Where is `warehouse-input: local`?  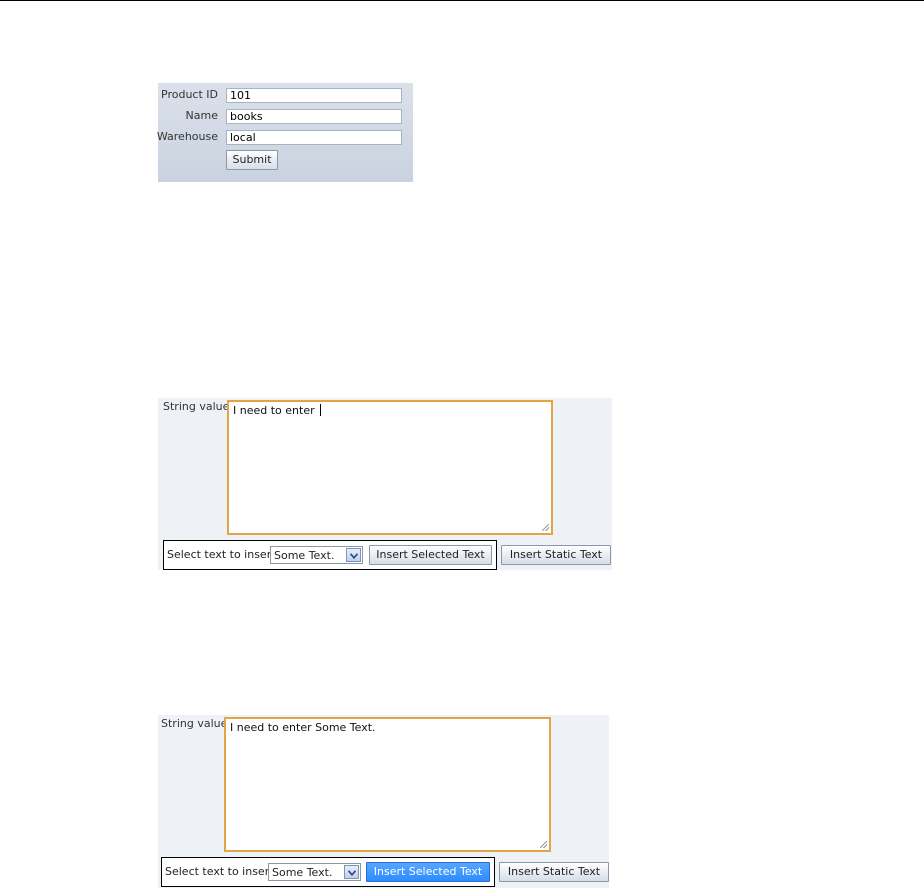
warehouse-input: local is located at coordinates (314, 137).